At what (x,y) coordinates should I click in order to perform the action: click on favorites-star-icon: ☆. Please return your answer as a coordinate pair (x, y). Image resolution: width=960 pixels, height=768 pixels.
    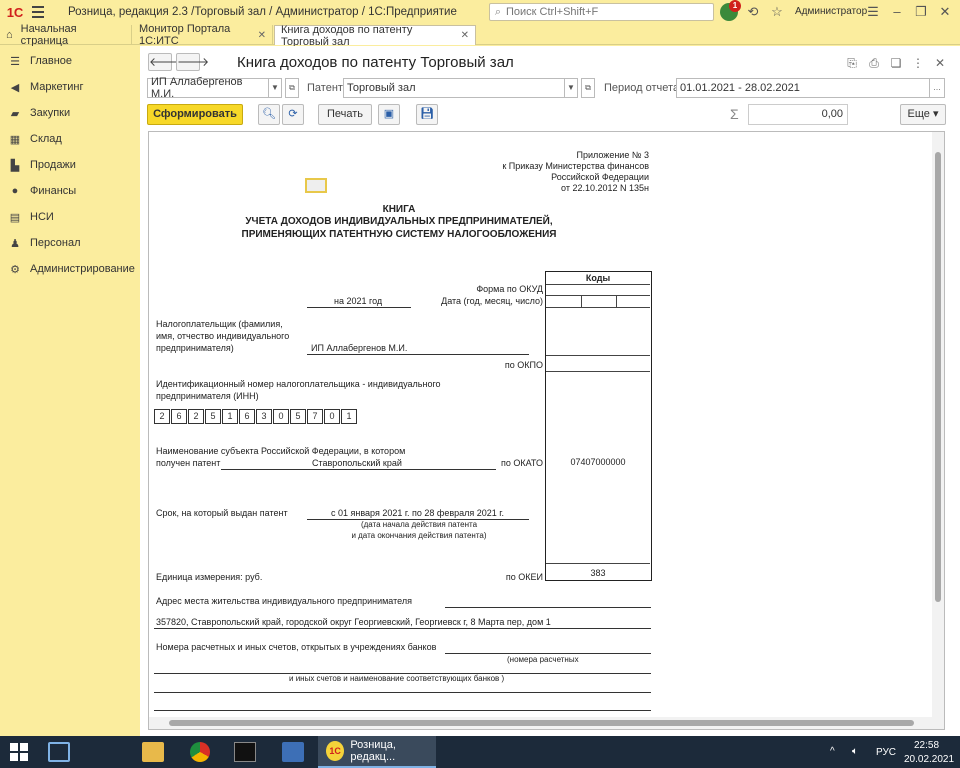
    Looking at the image, I should click on (777, 12).